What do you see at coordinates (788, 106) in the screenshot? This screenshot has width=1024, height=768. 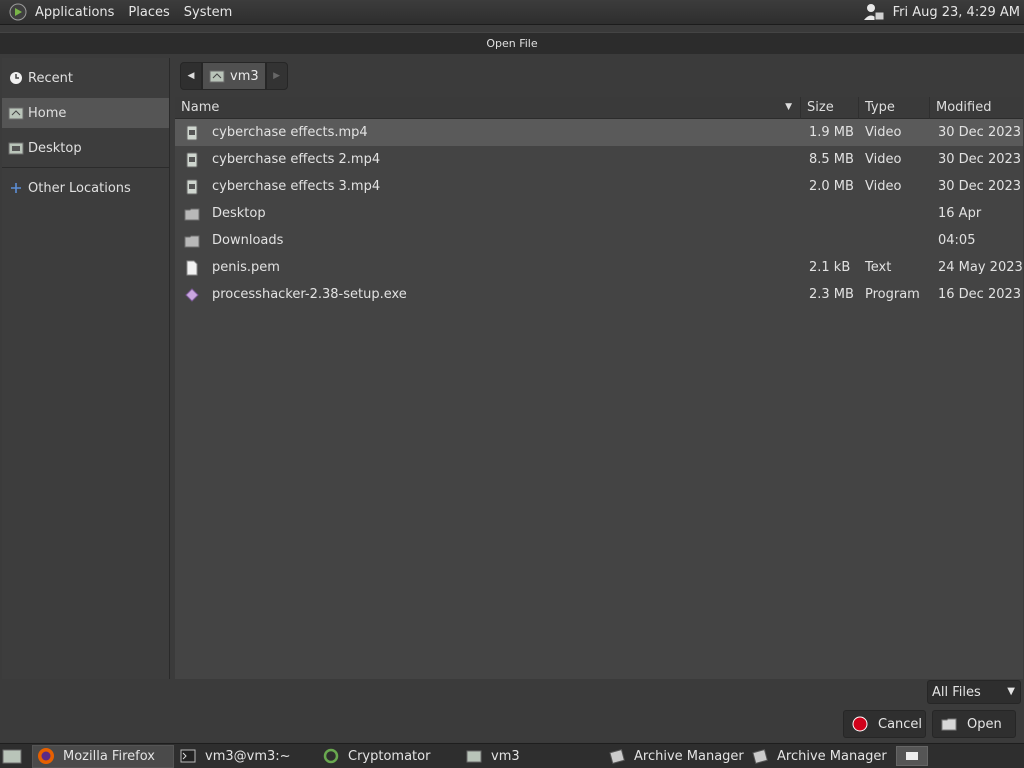 I see `sort-descending-icon: ▼` at bounding box center [788, 106].